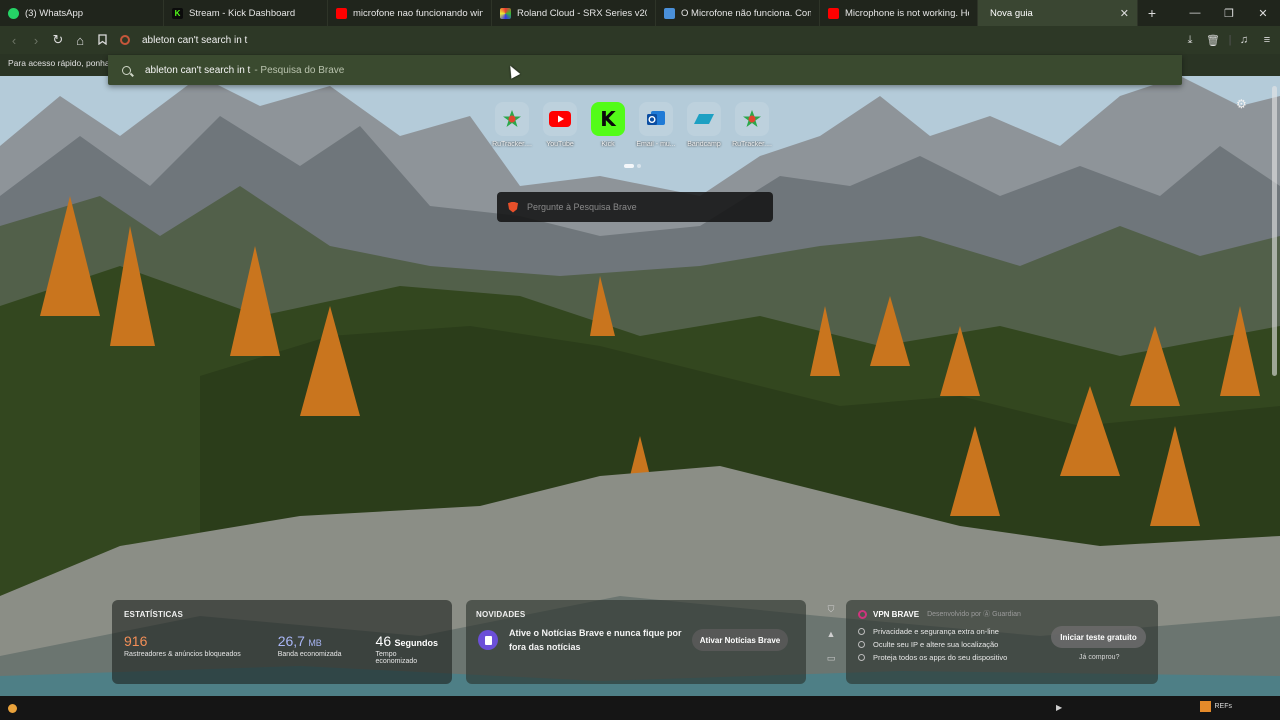 This screenshot has height=720, width=1280. I want to click on stat-unit: Segundos, so click(416, 643).